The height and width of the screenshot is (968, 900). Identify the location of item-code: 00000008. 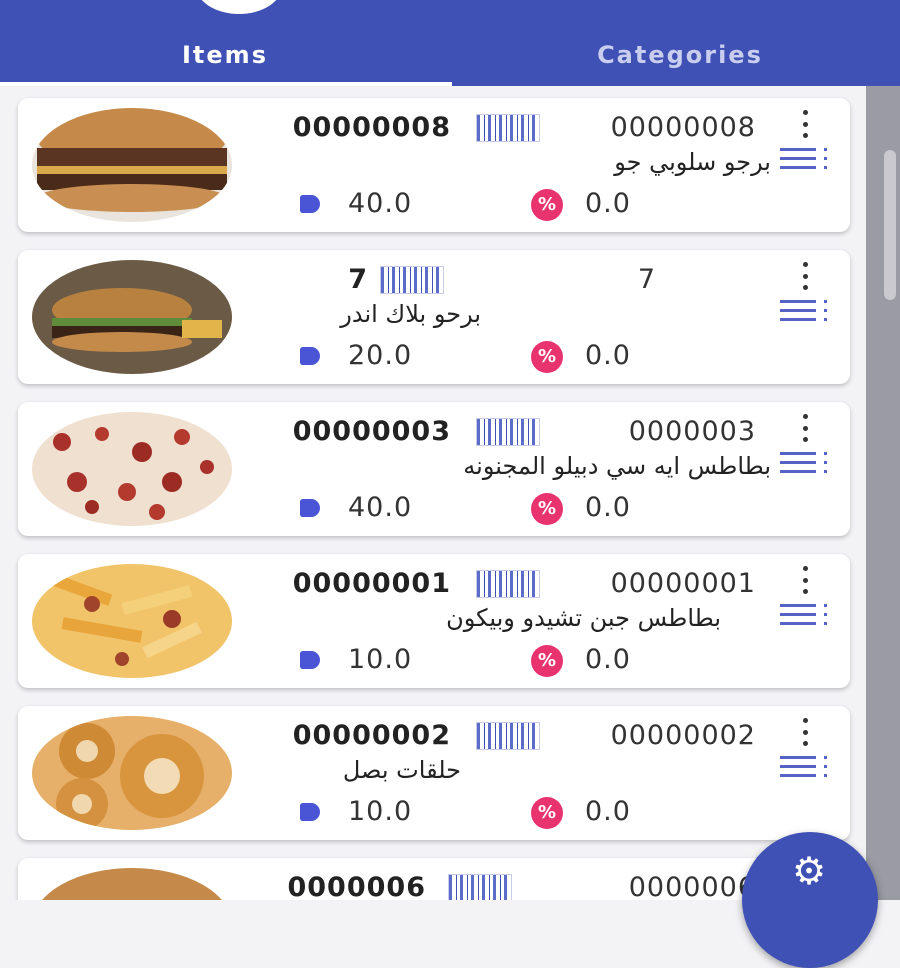
(371, 127).